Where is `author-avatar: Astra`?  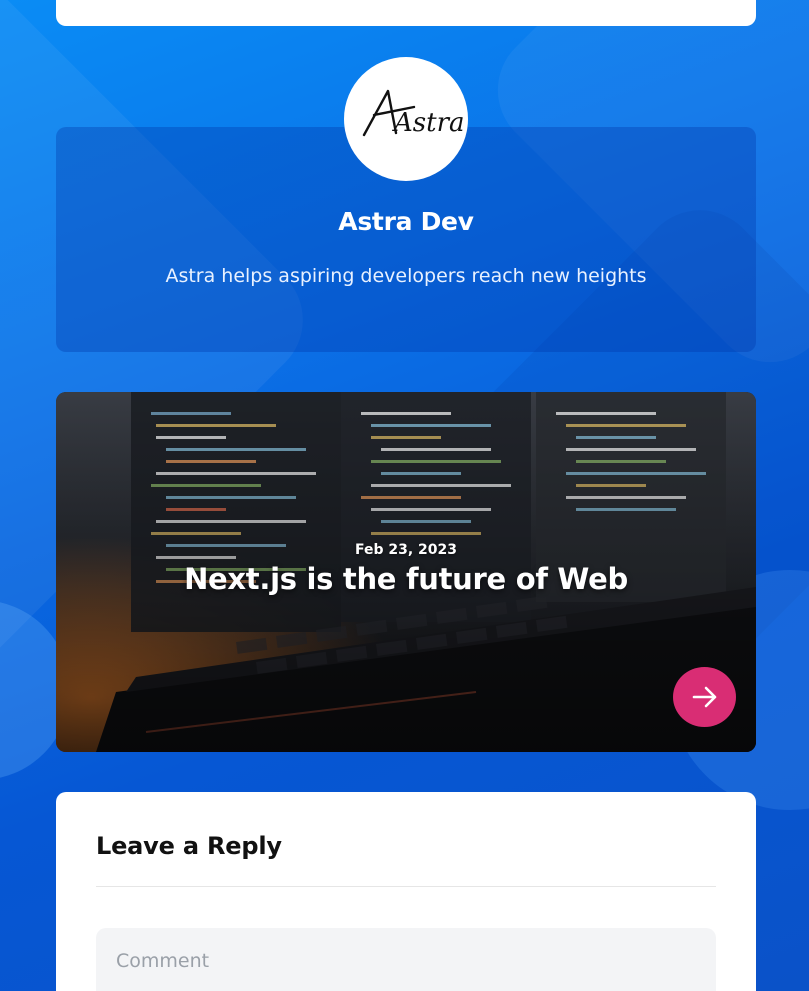 author-avatar: Astra is located at coordinates (406, 119).